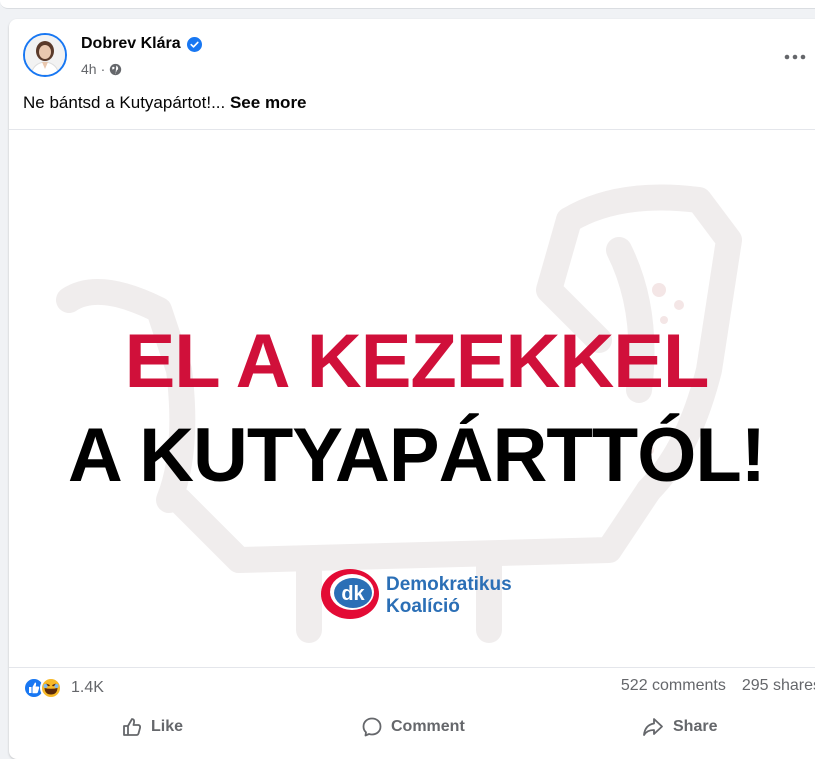 This screenshot has width=815, height=759. What do you see at coordinates (449, 584) in the screenshot?
I see `dk-name-line1: Demokratikus` at bounding box center [449, 584].